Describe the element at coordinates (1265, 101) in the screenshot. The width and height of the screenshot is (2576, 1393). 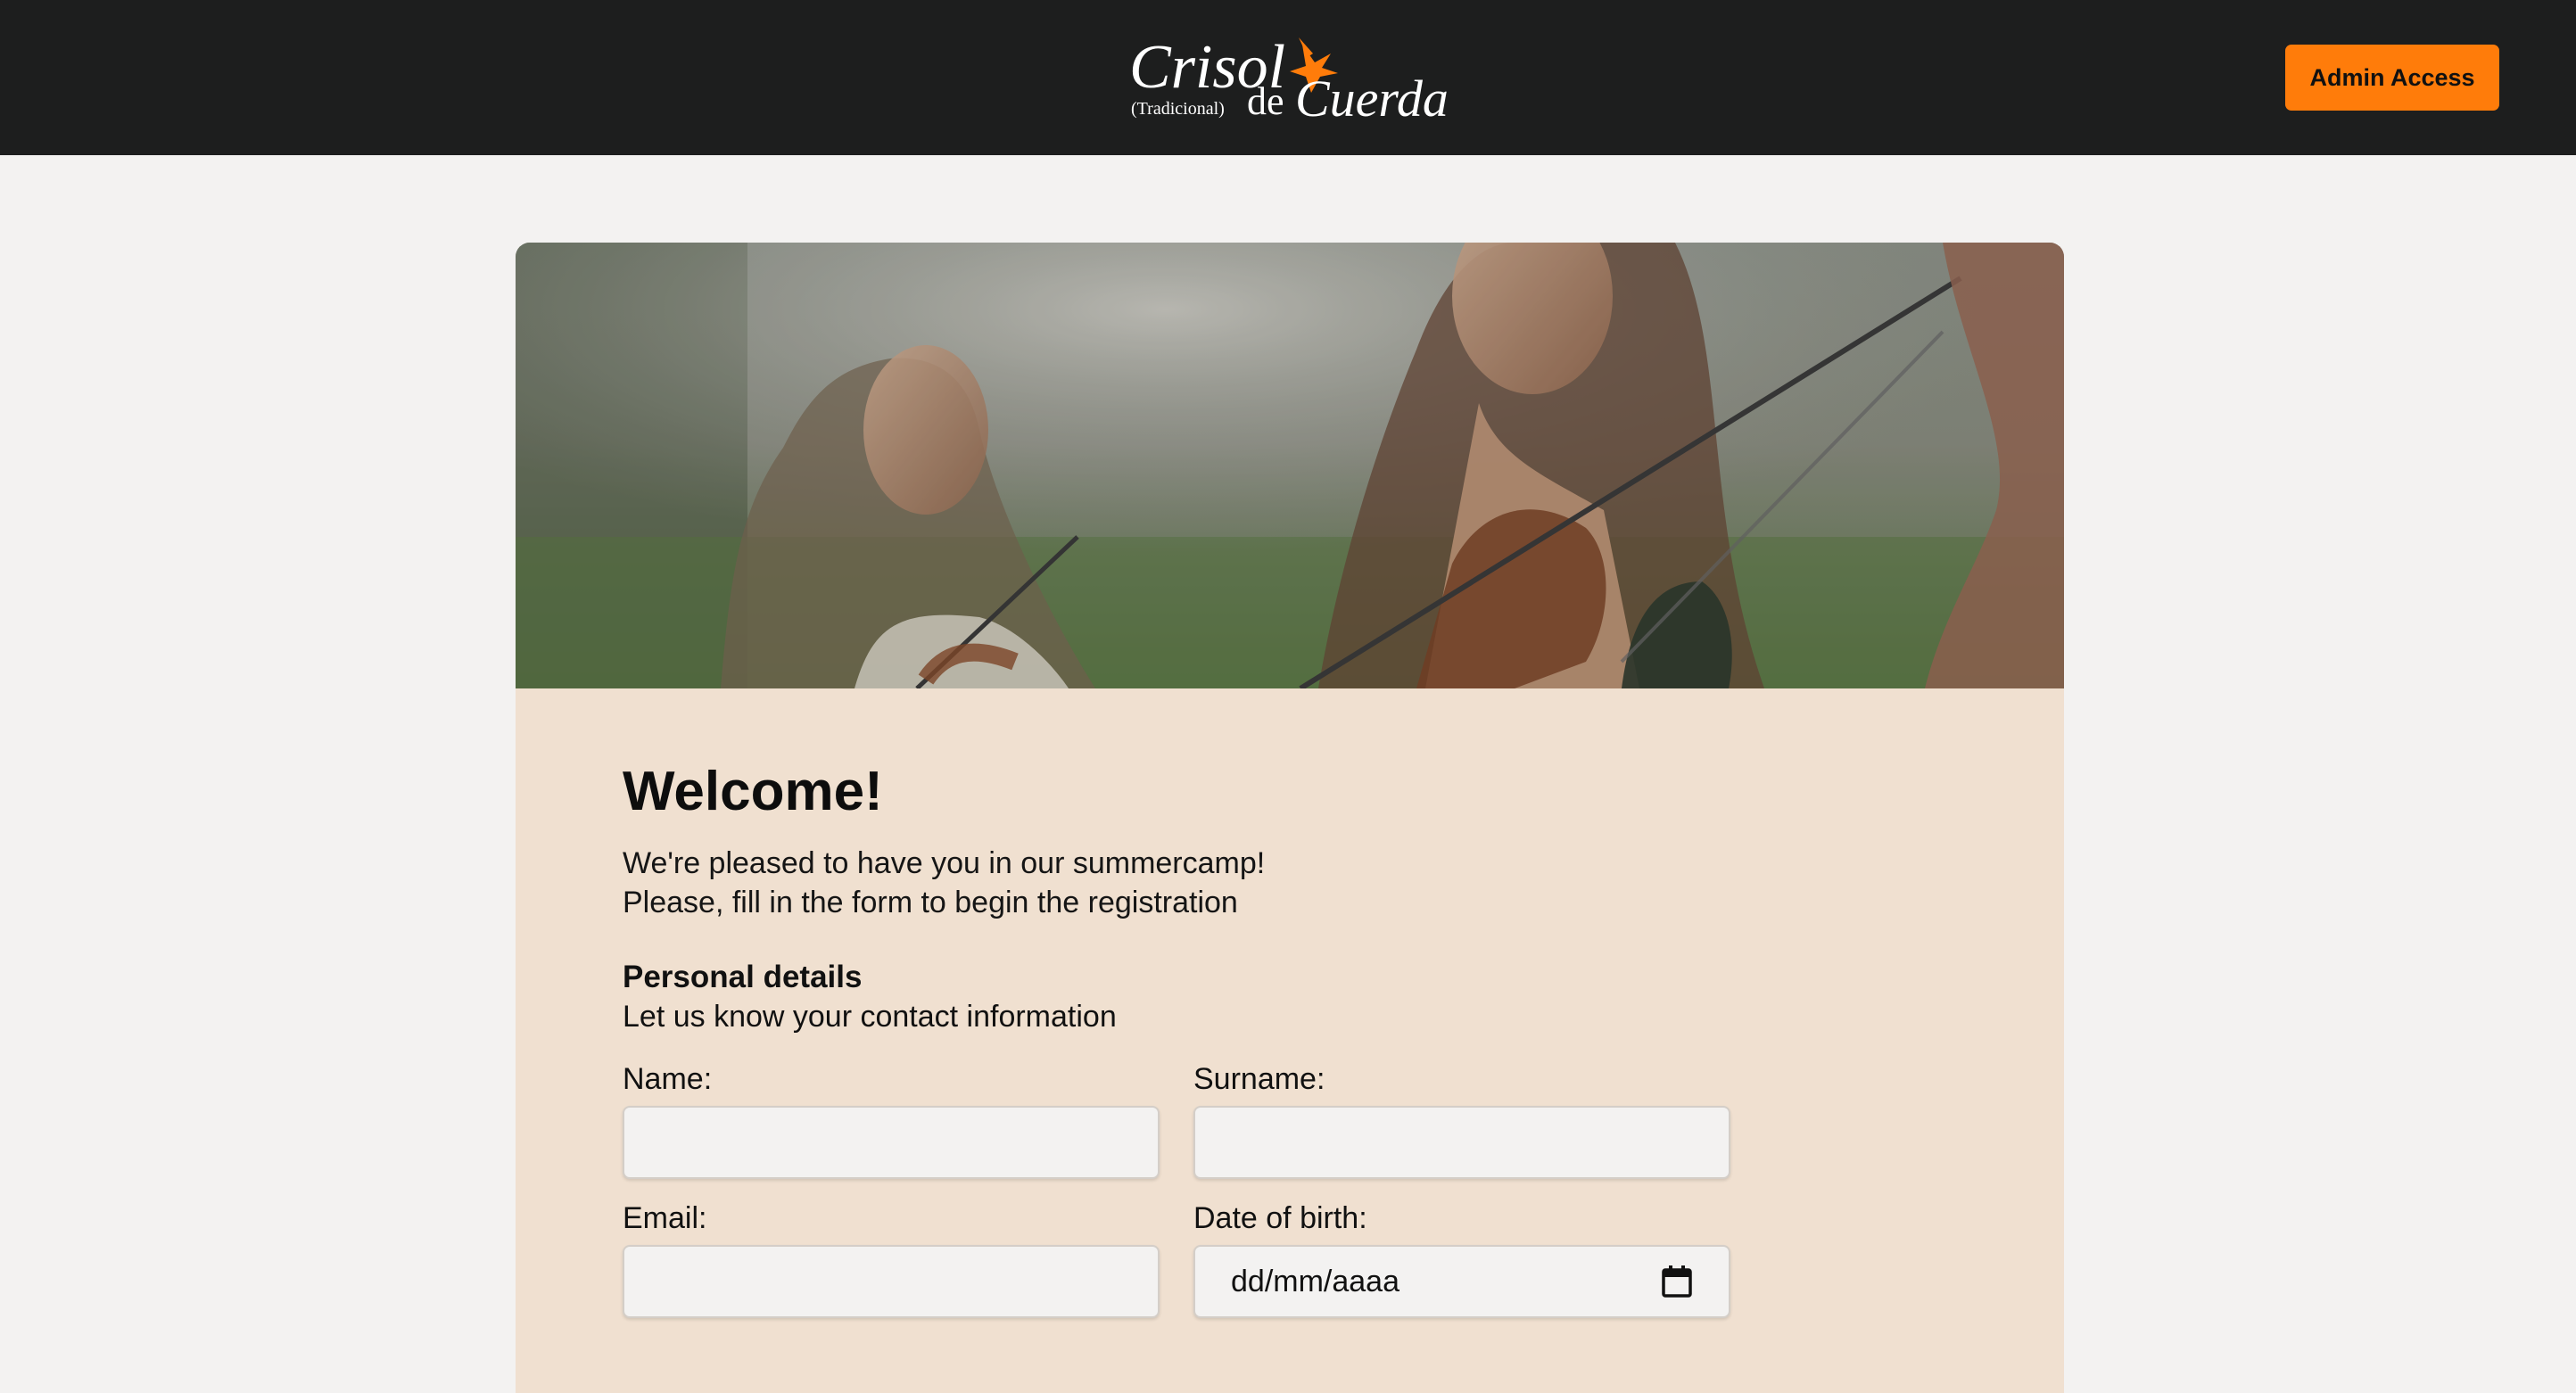
I see `svg-text: de` at that location.